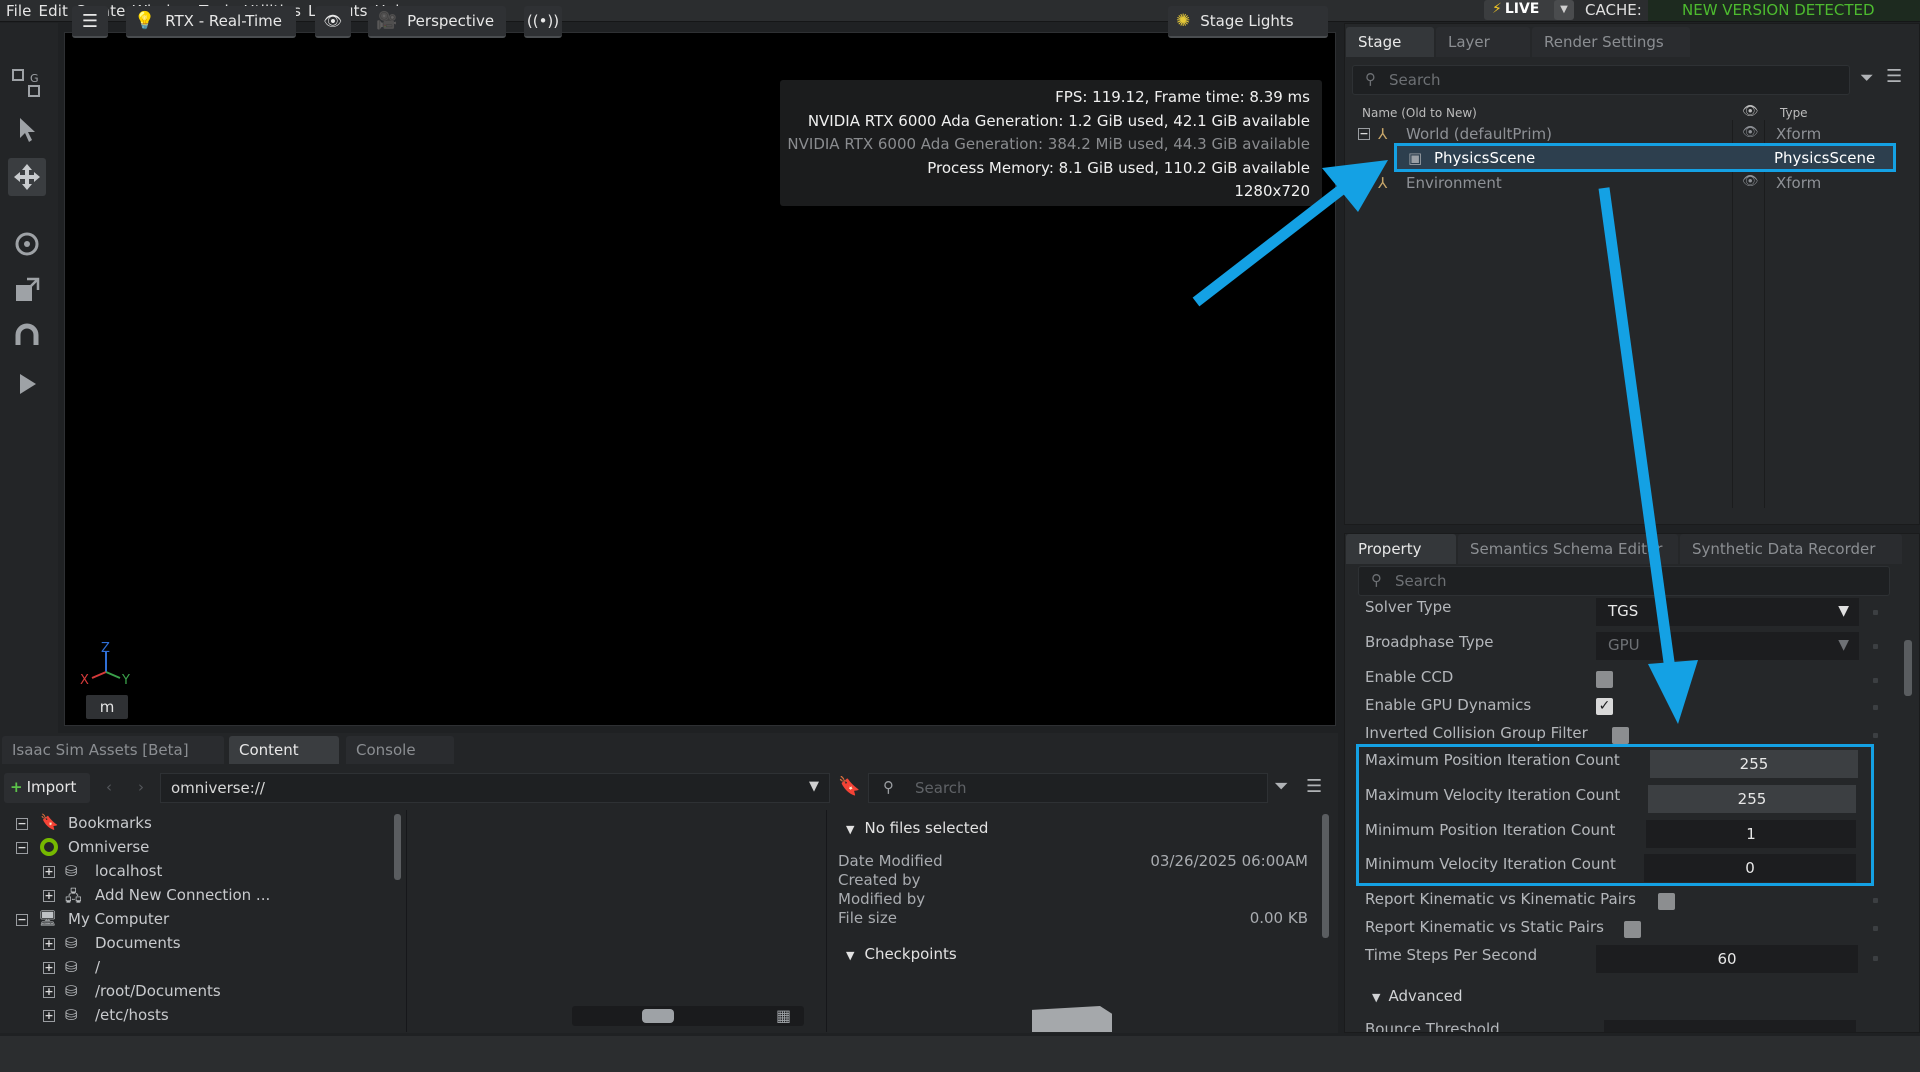 This screenshot has width=1920, height=1072. What do you see at coordinates (960, 1054) in the screenshot?
I see `status-bar` at bounding box center [960, 1054].